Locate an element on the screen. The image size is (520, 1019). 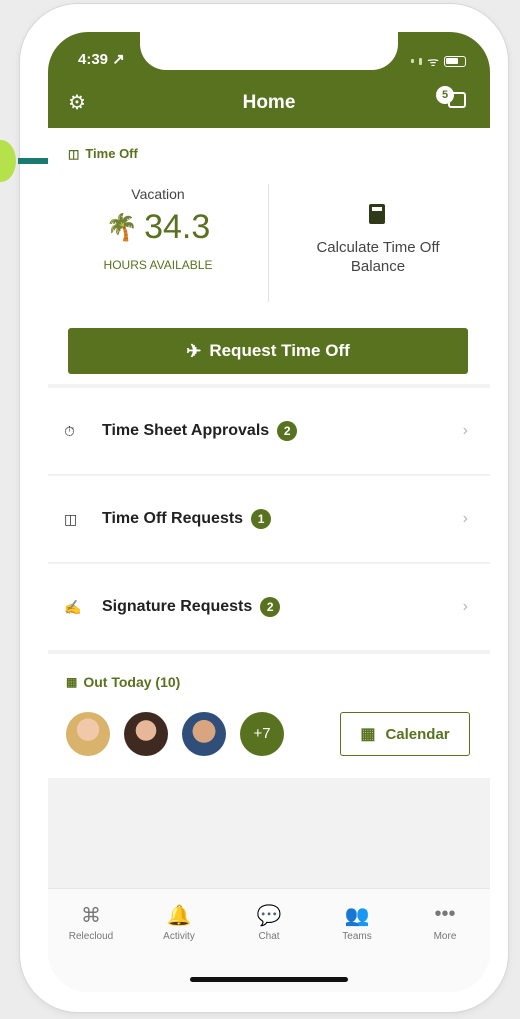
chat-contacts-icon: 5 is located at coordinates (451, 100).